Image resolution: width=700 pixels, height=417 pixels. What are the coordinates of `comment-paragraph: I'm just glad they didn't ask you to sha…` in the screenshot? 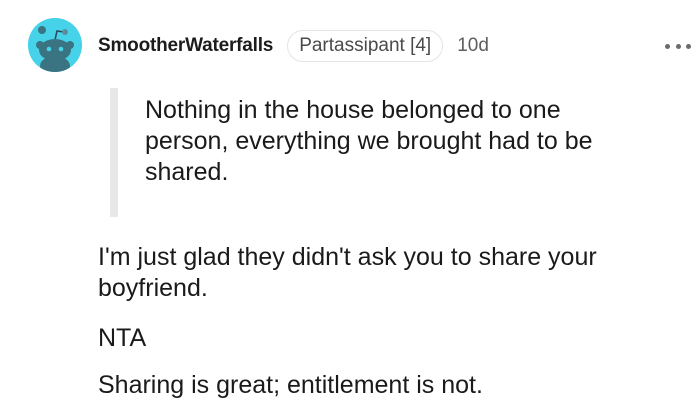 It's located at (347, 272).